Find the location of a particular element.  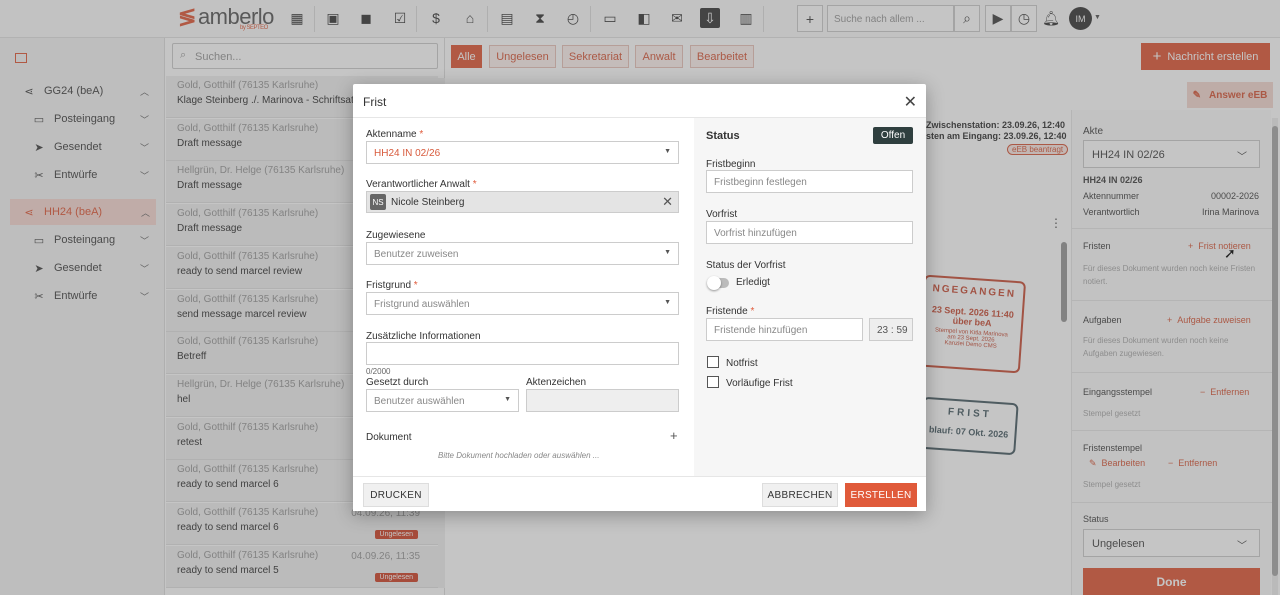

dialog-footer: DRUCKEN ABBRECHEN ERSTELLEN is located at coordinates (639, 493).